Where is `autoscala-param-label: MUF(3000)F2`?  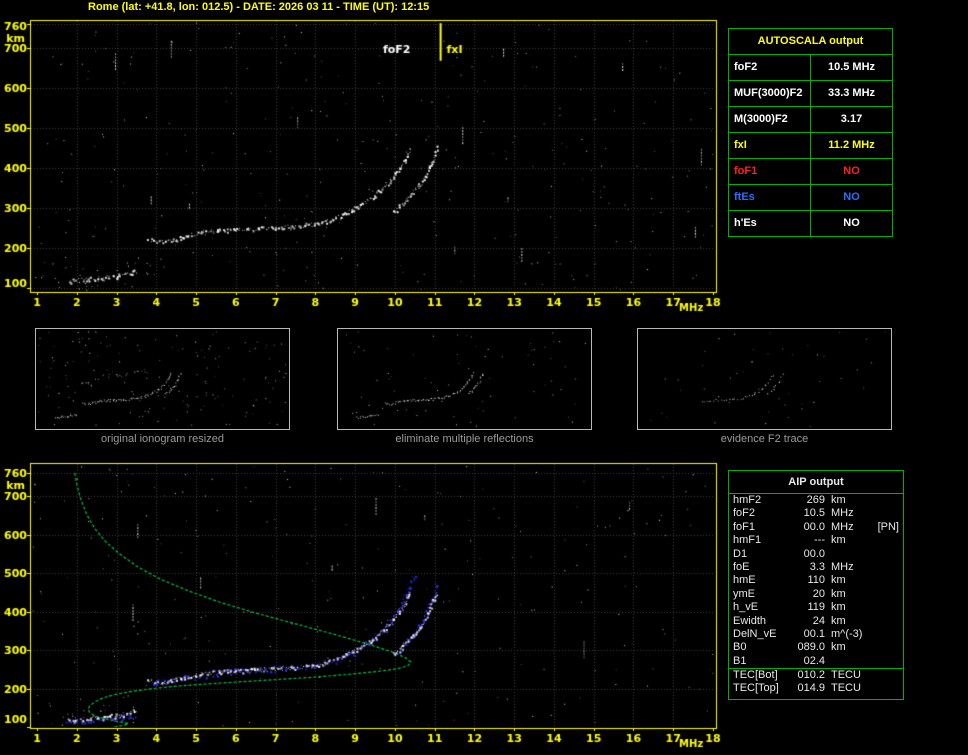 autoscala-param-label: MUF(3000)F2 is located at coordinates (770, 93).